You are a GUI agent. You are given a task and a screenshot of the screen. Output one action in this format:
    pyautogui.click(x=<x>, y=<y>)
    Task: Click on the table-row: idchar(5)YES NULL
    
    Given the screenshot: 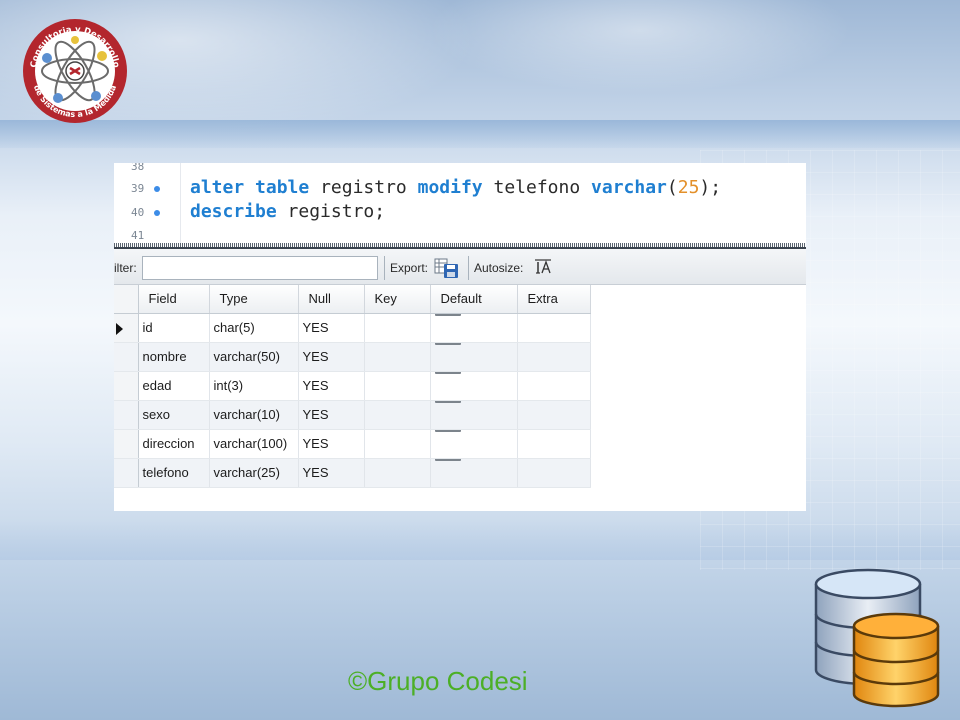 What is the action you would take?
    pyautogui.click(x=352, y=328)
    